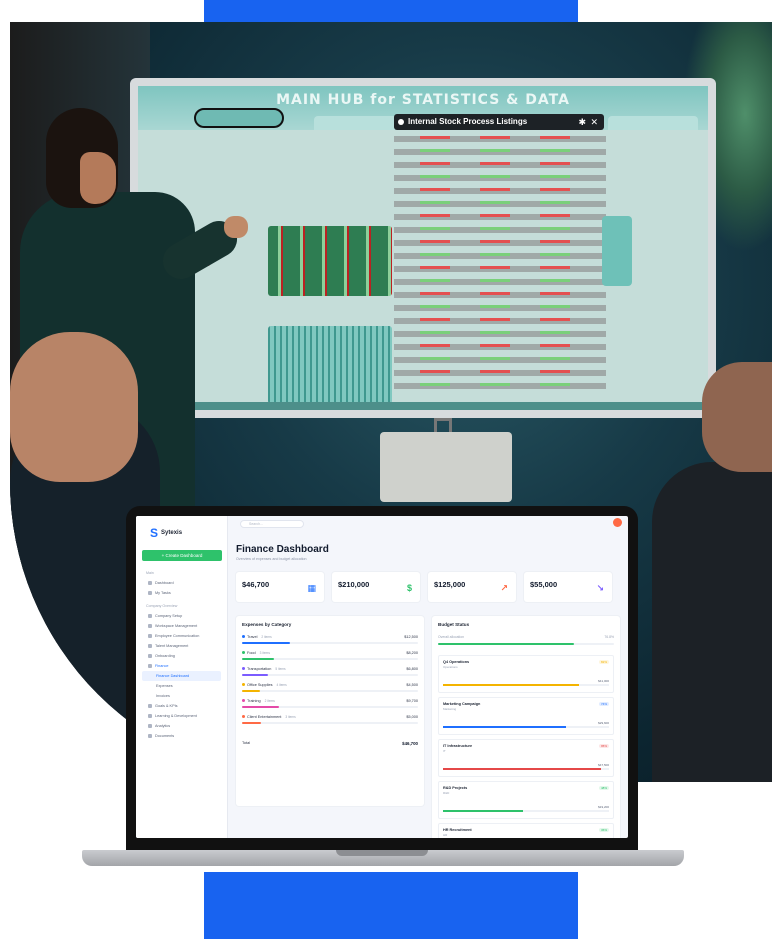 The height and width of the screenshot is (939, 772). I want to click on overall-progress-bar, so click(526, 644).